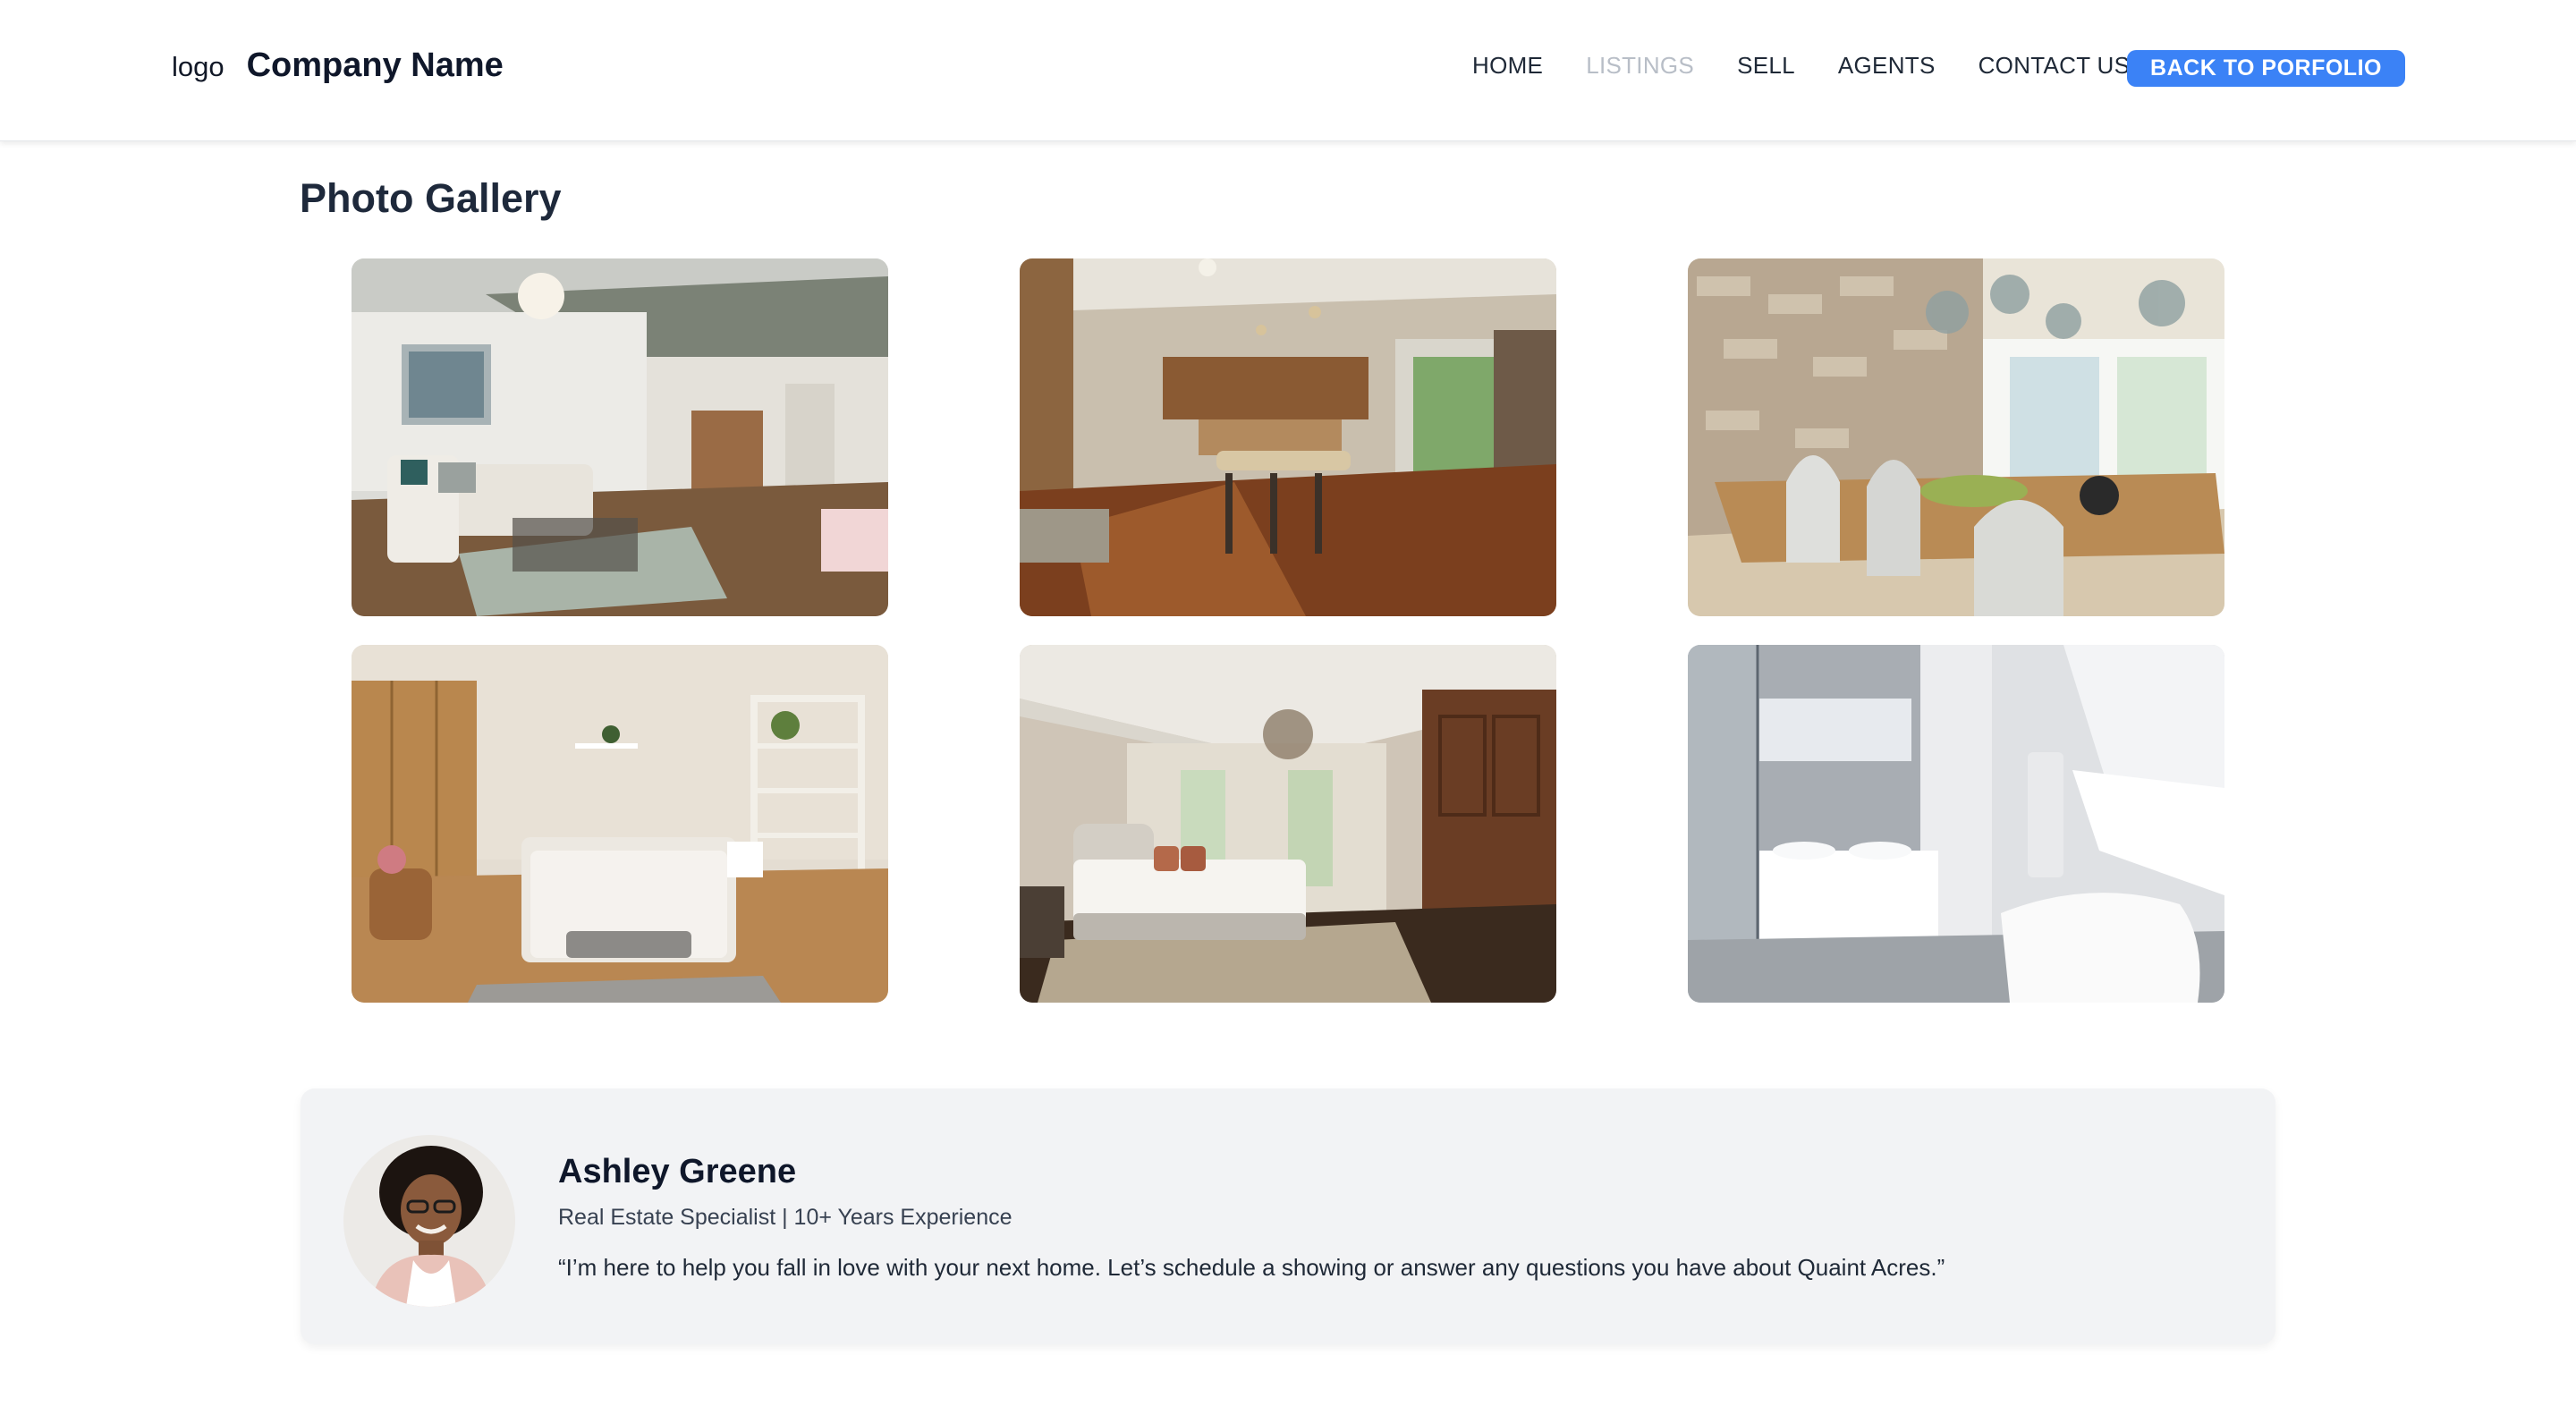 Image resolution: width=2576 pixels, height=1406 pixels. Describe the element at coordinates (1288, 437) in the screenshot. I see `kitchen-photo` at that location.